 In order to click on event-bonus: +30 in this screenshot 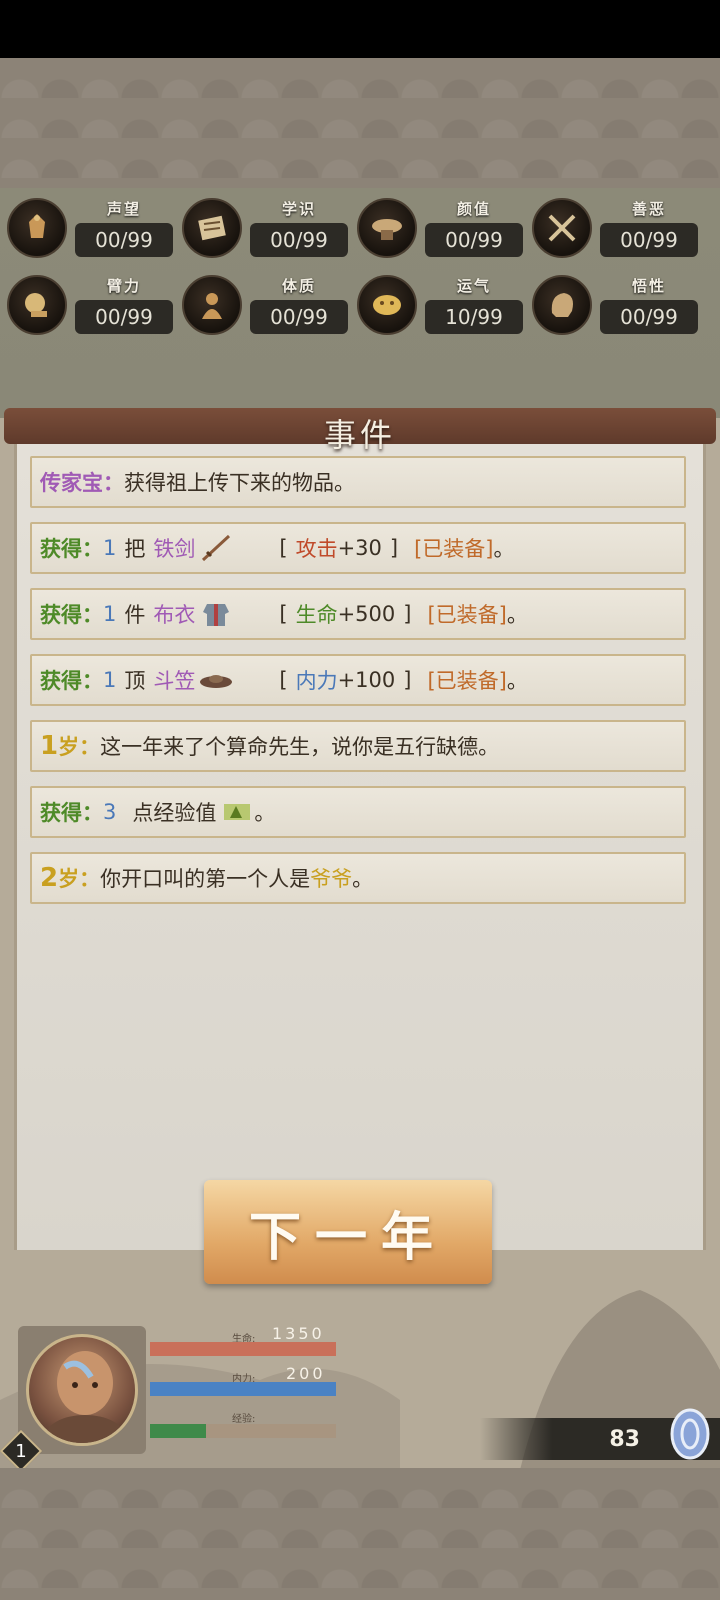, I will do `click(359, 548)`.